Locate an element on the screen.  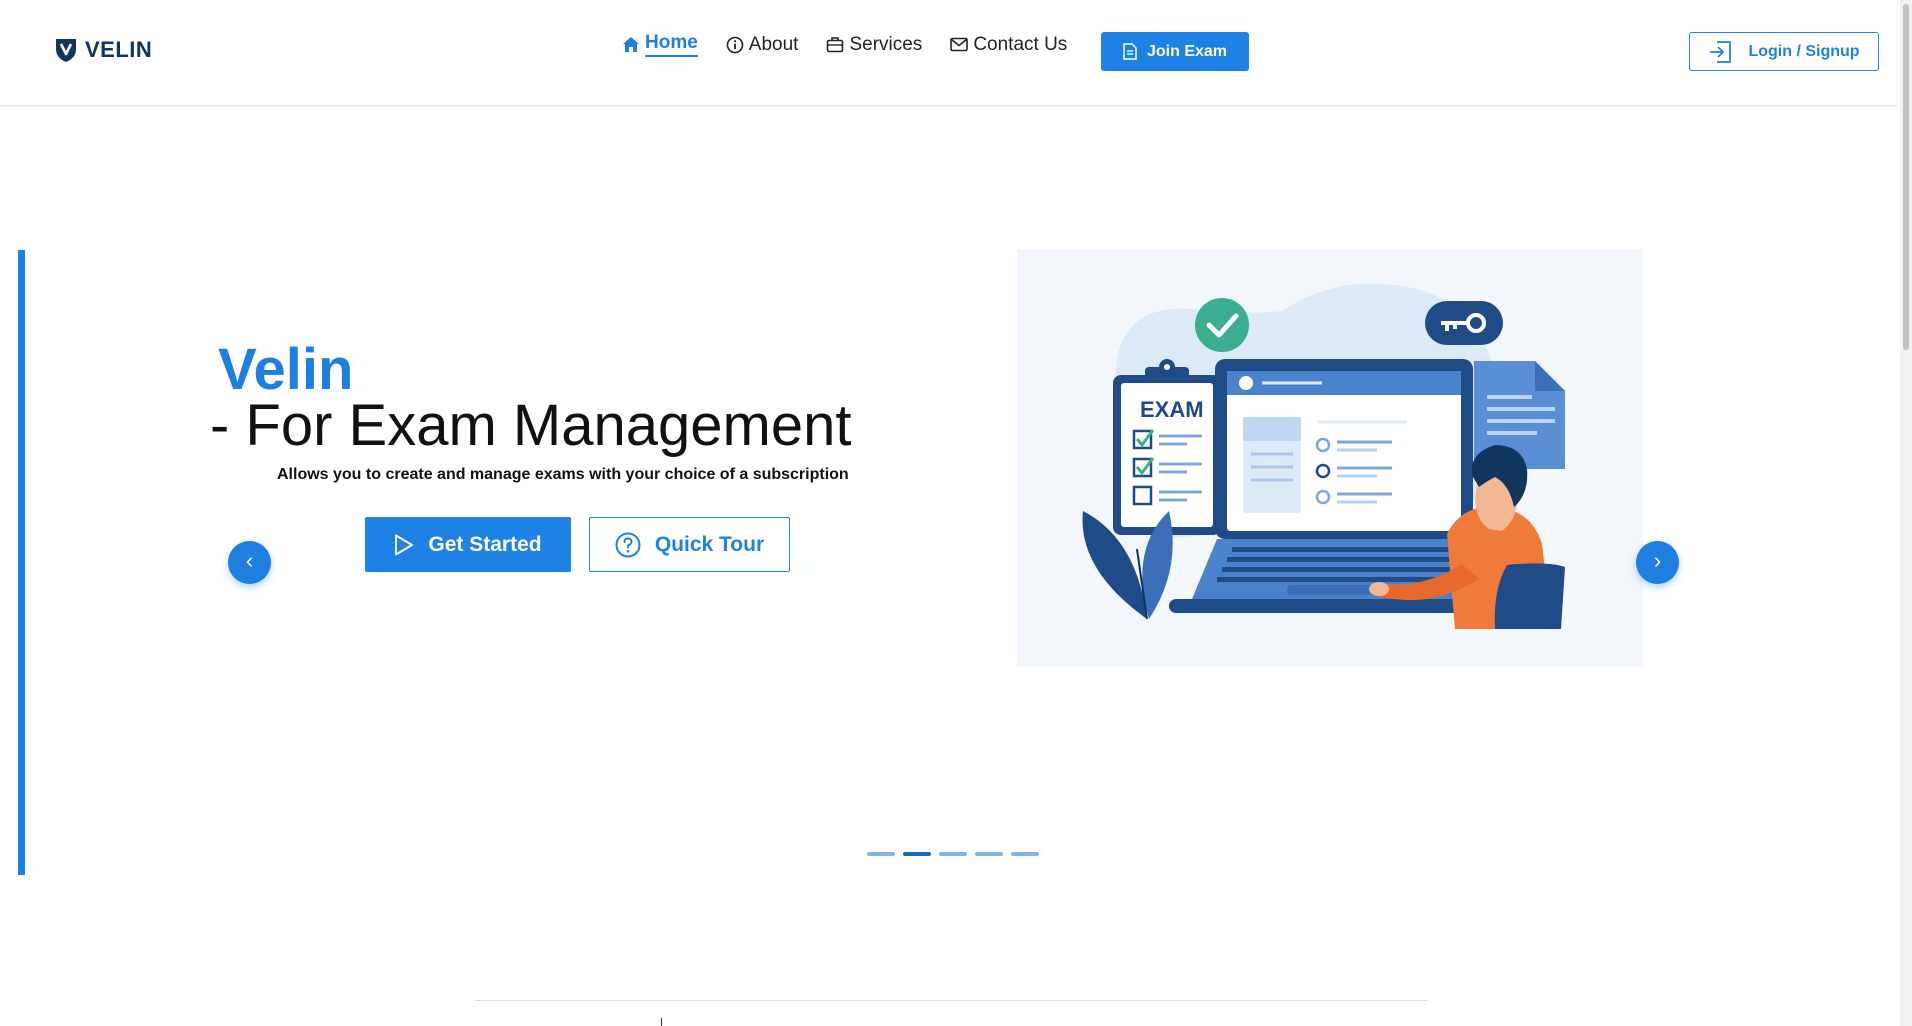
info-icon is located at coordinates (735, 44).